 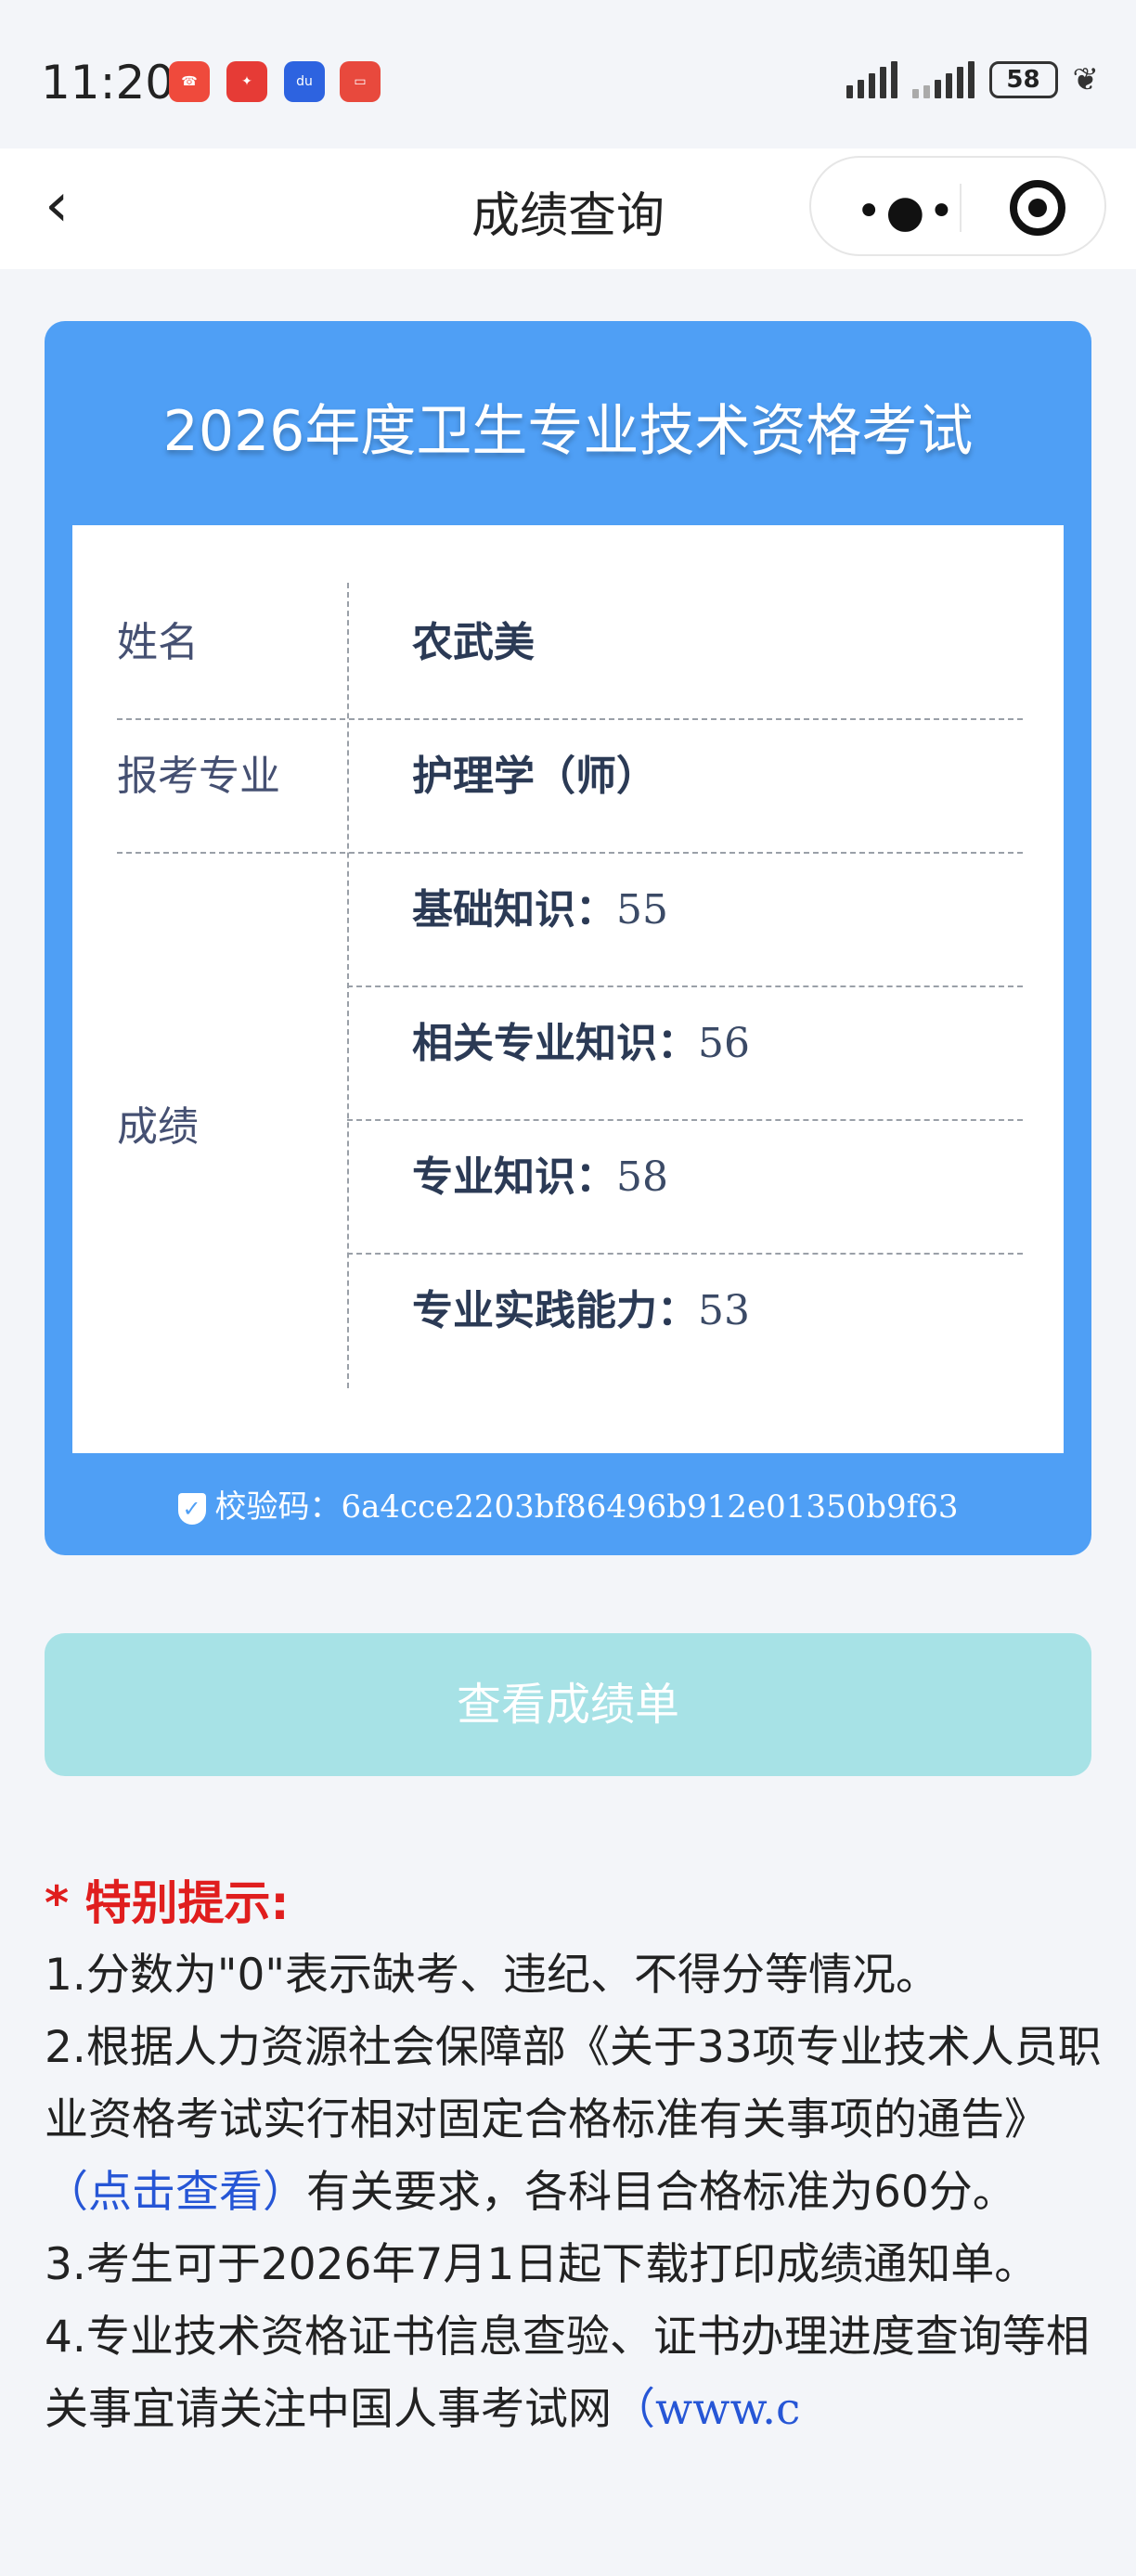 What do you see at coordinates (304, 82) in the screenshot?
I see `baidu-icon: du` at bounding box center [304, 82].